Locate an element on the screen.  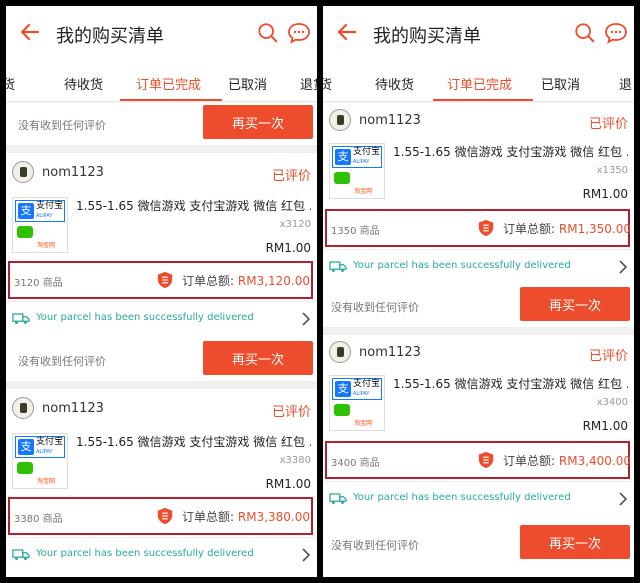
active-tab-indicator is located at coordinates (171, 100).